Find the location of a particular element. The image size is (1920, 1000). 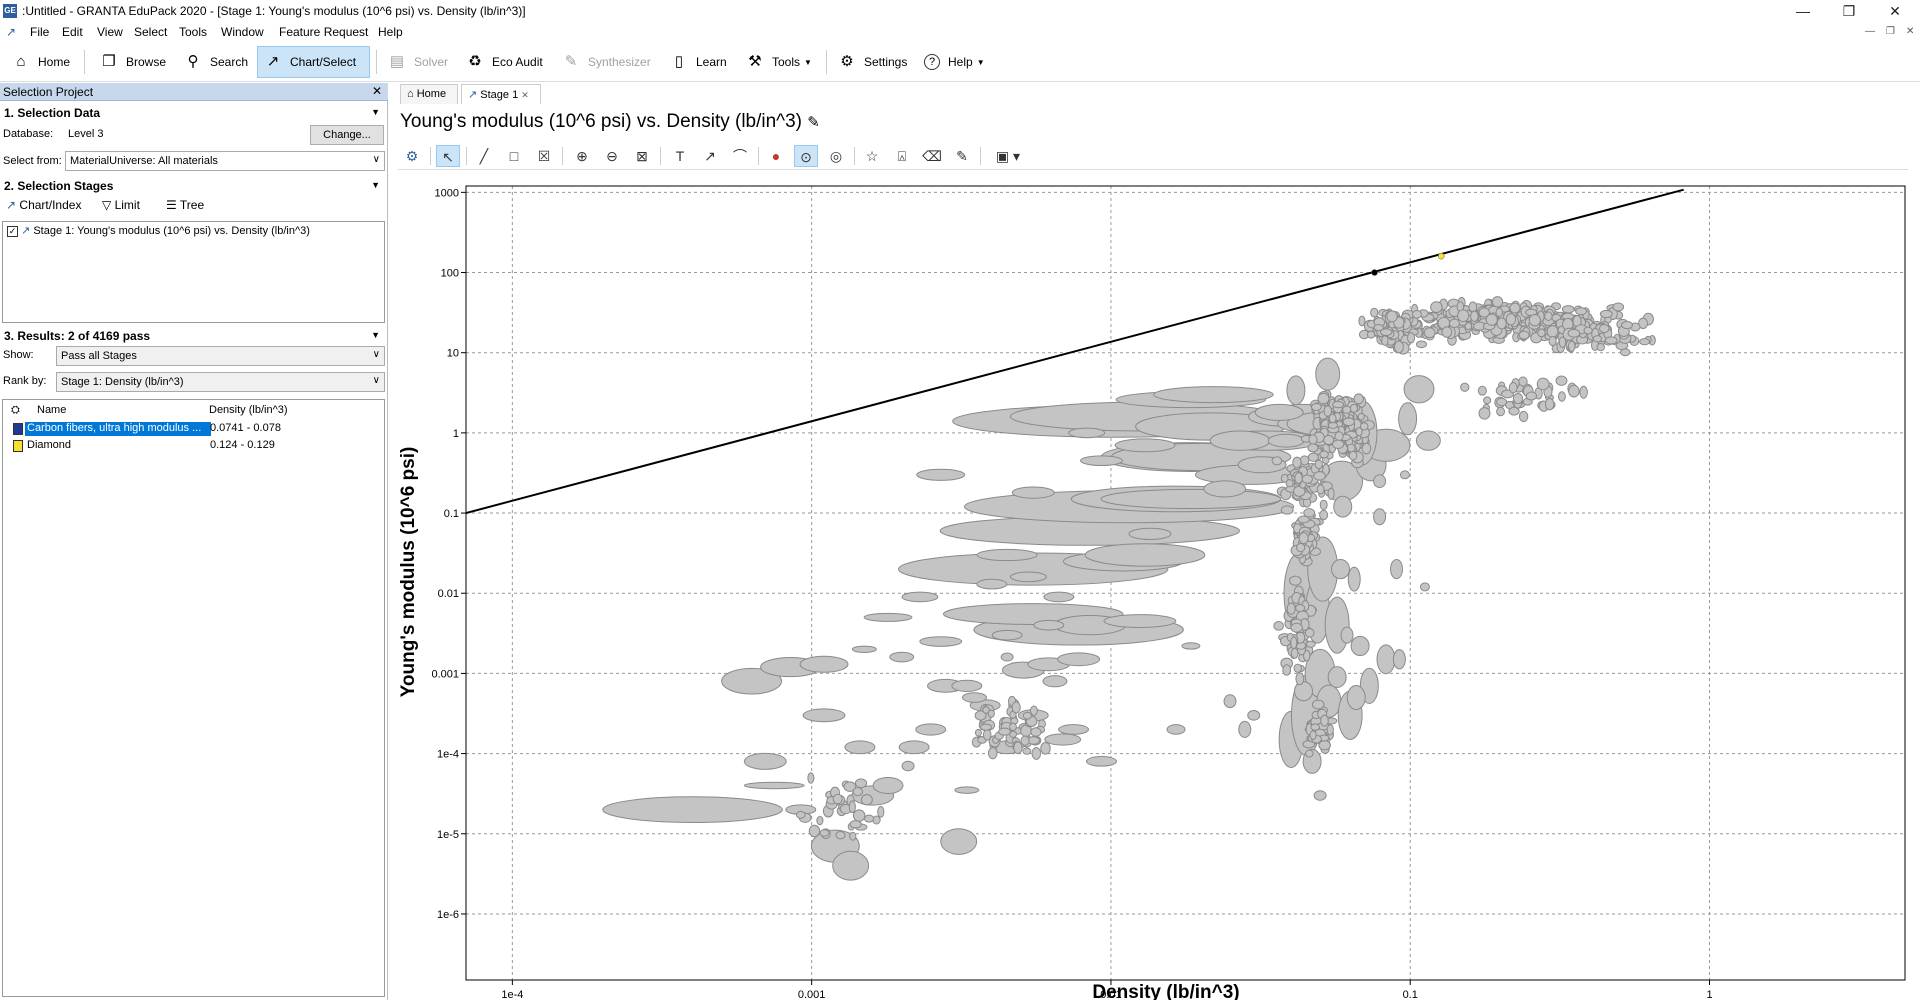

mdi-close-icon: ✕ is located at coordinates (1910, 31).